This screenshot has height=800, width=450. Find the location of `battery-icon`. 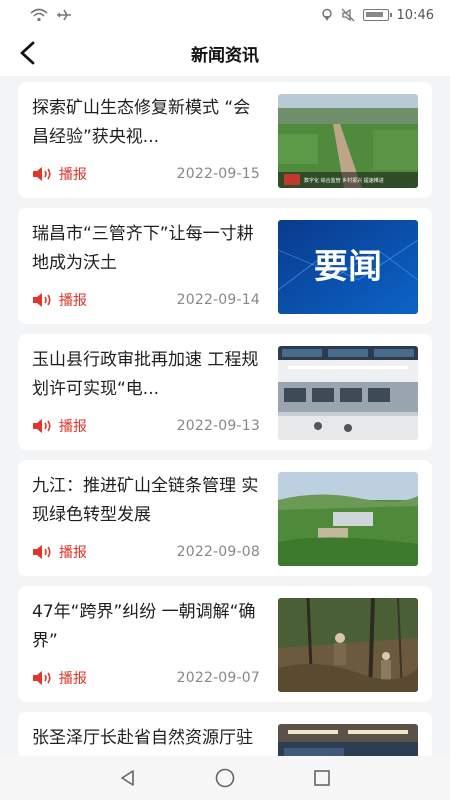

battery-icon is located at coordinates (377, 15).